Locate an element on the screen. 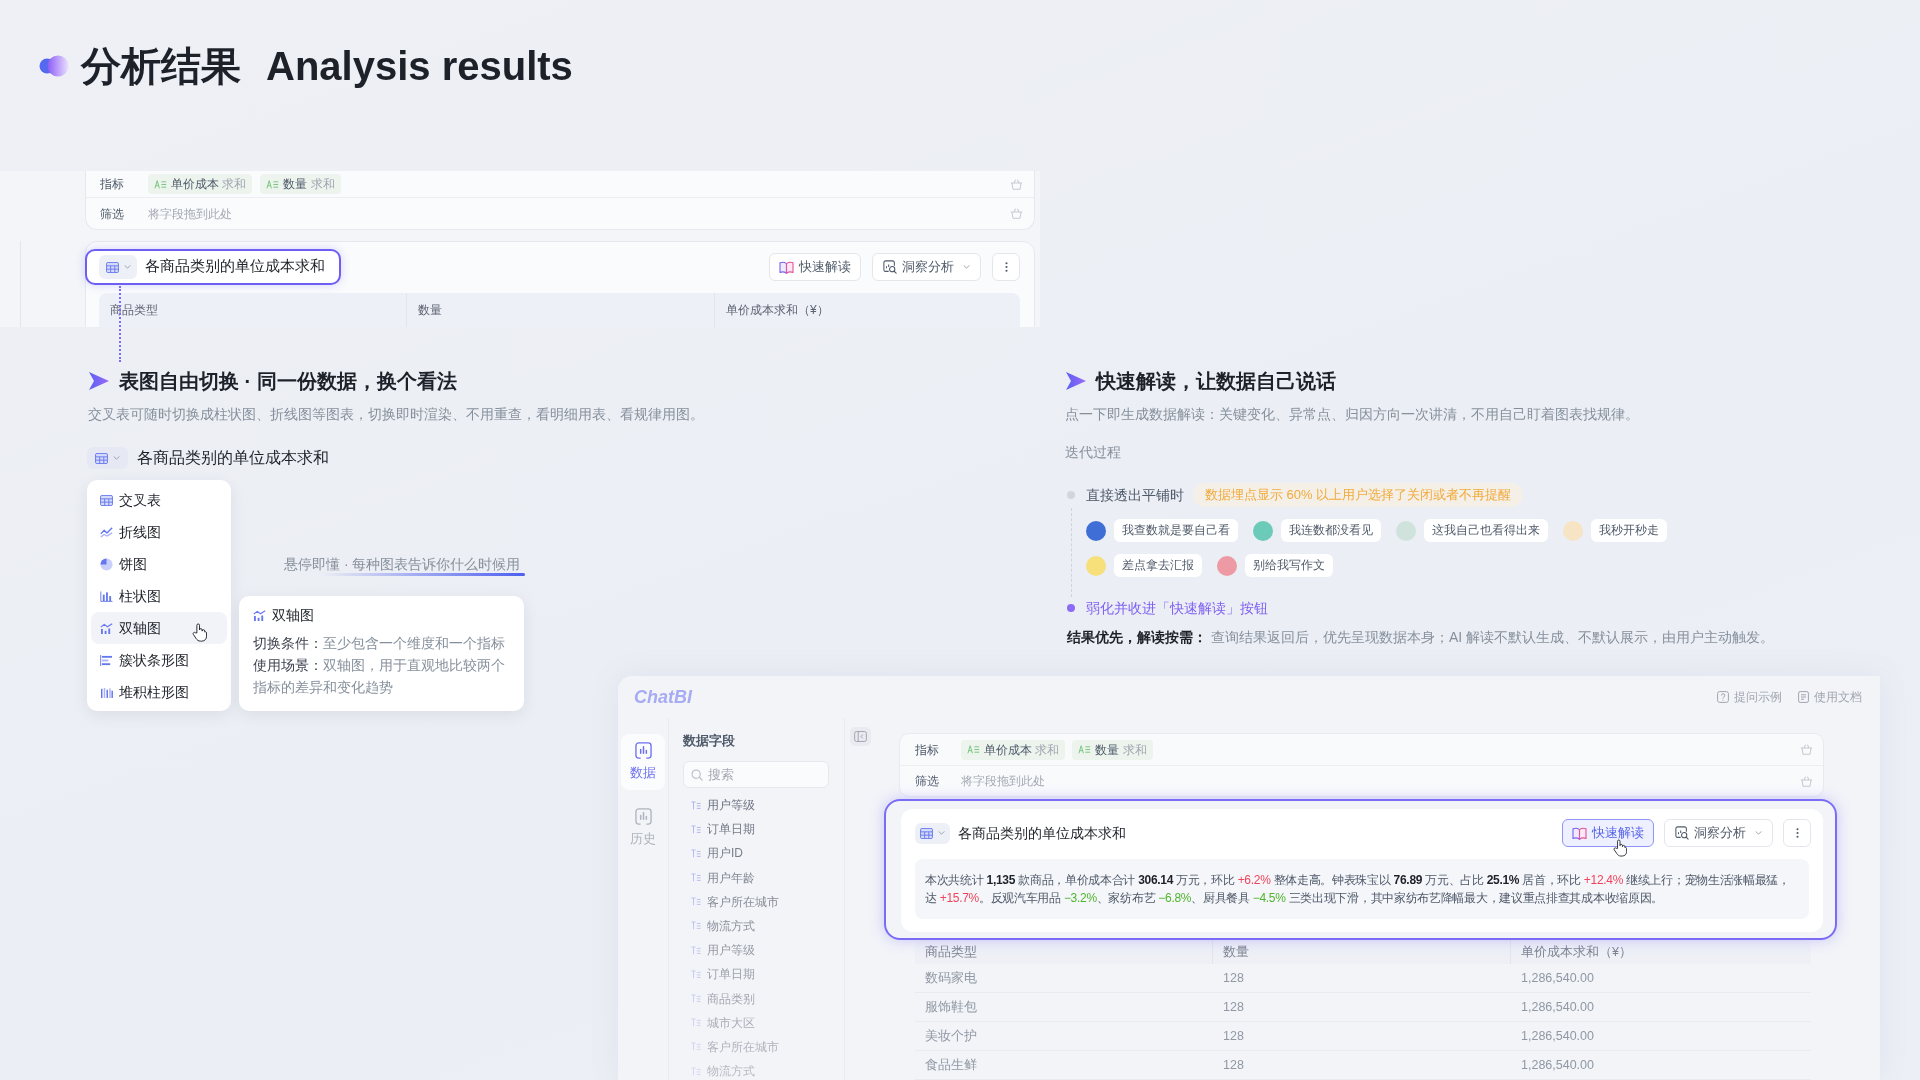 This screenshot has height=1080, width=1920. app-logo: ChatBI is located at coordinates (663, 697).